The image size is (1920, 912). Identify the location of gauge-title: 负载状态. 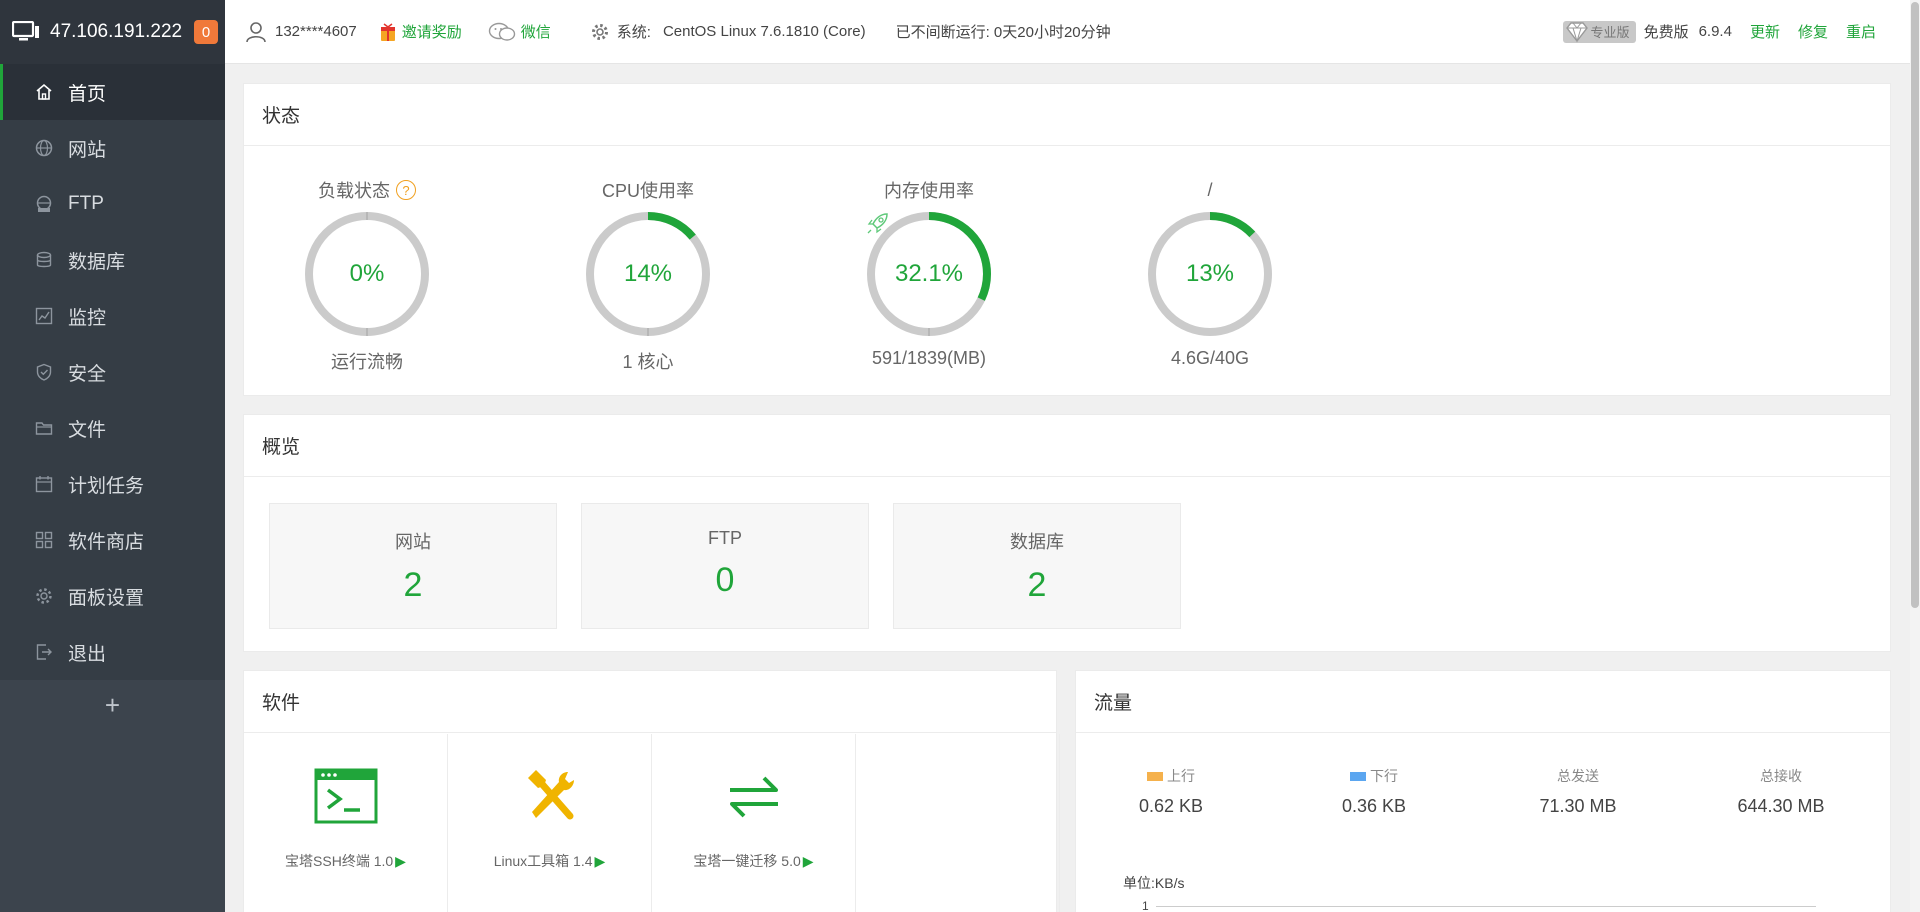
(354, 191).